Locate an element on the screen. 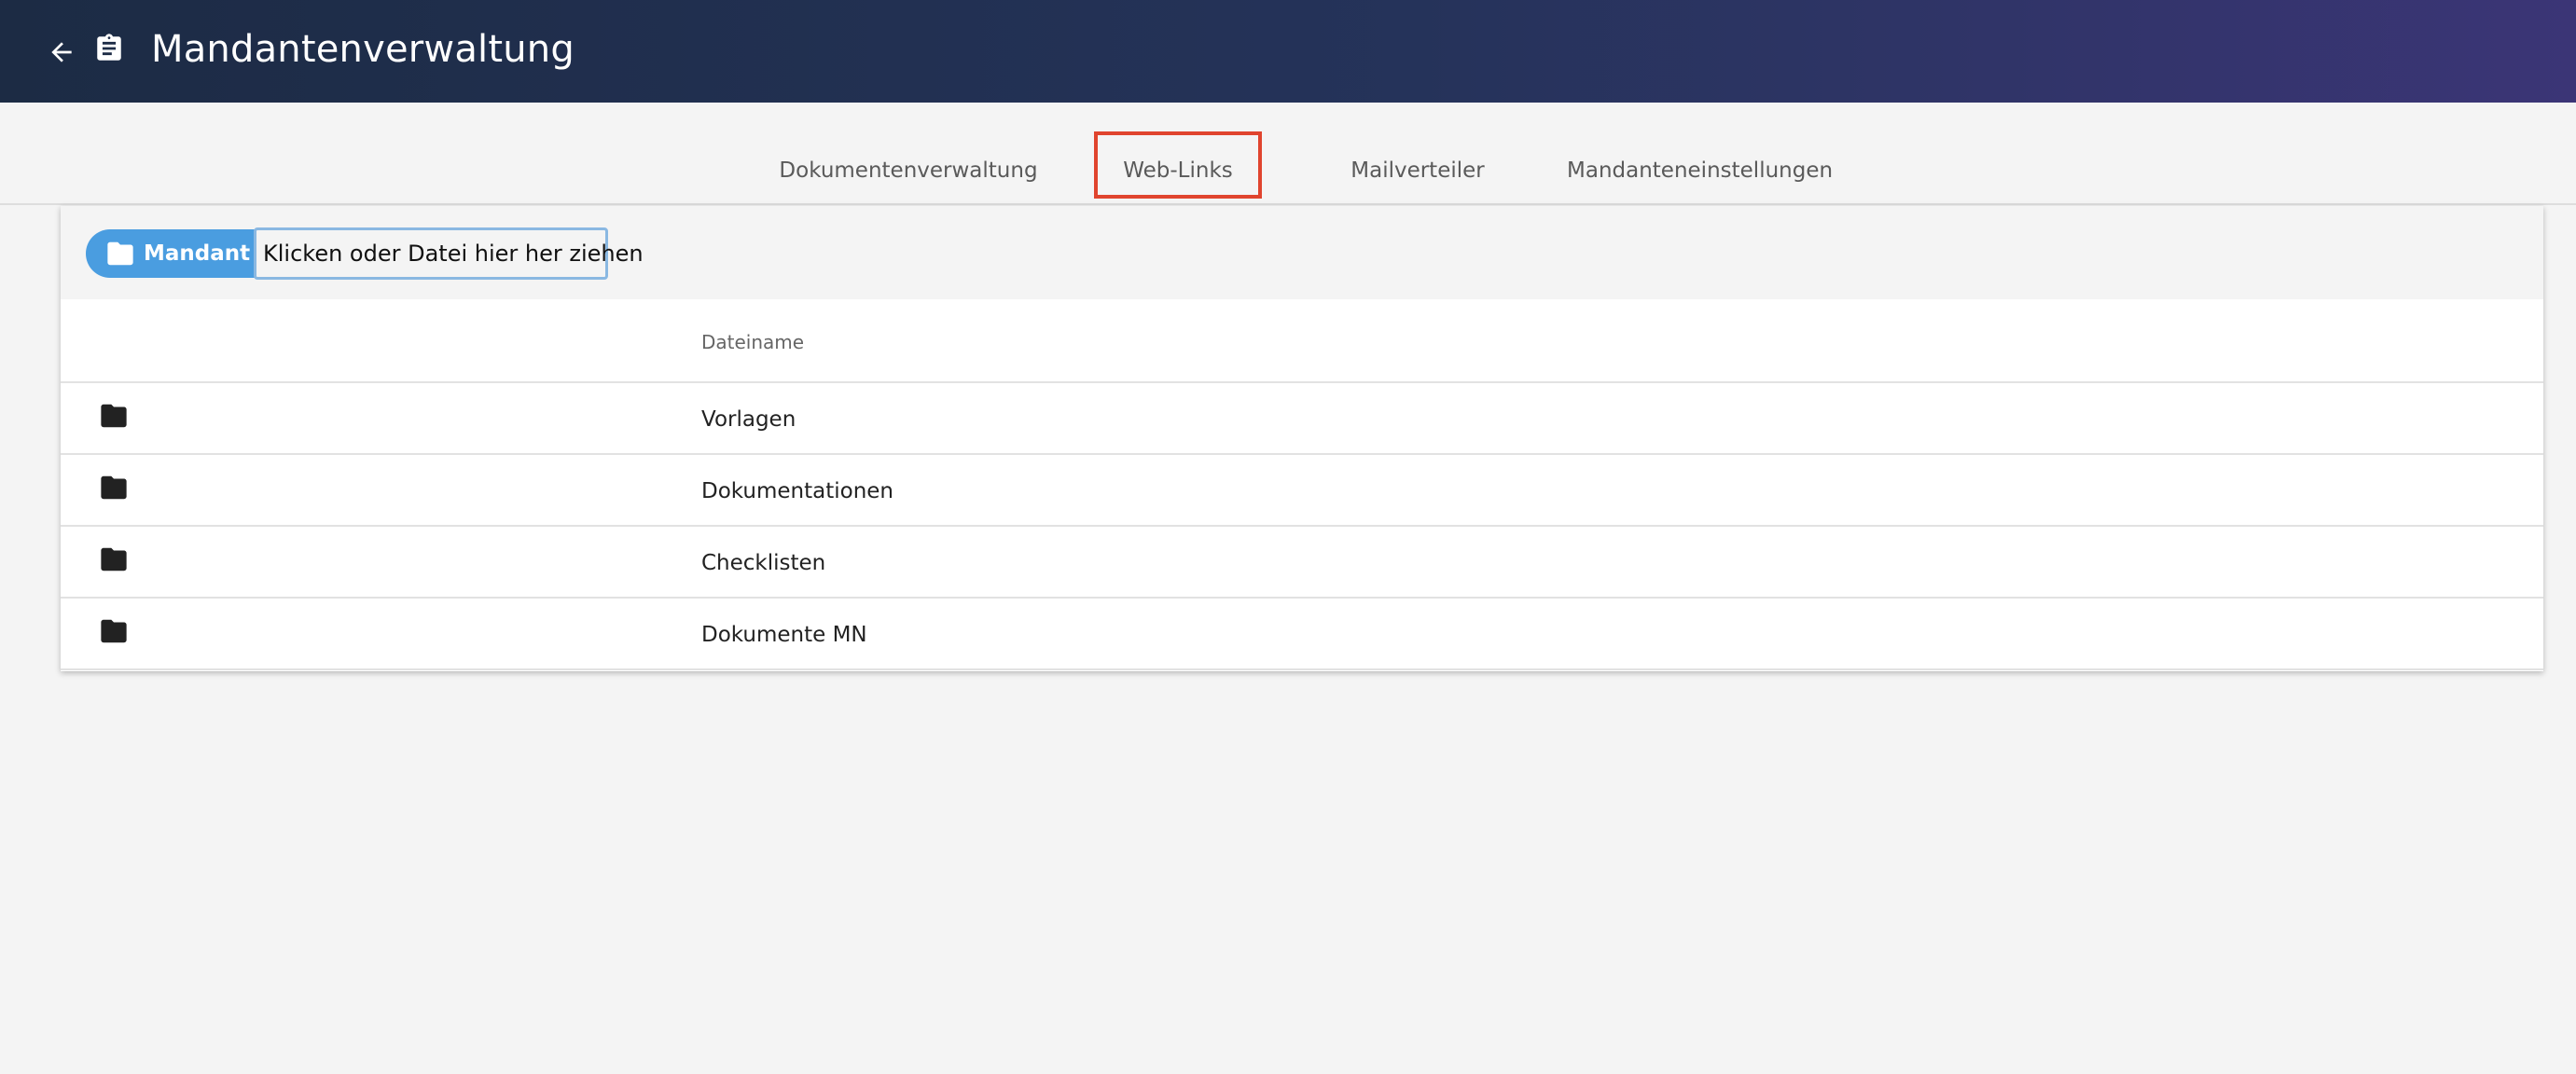 The height and width of the screenshot is (1074, 2576). page-title: Mandantenverwaltung is located at coordinates (363, 49).